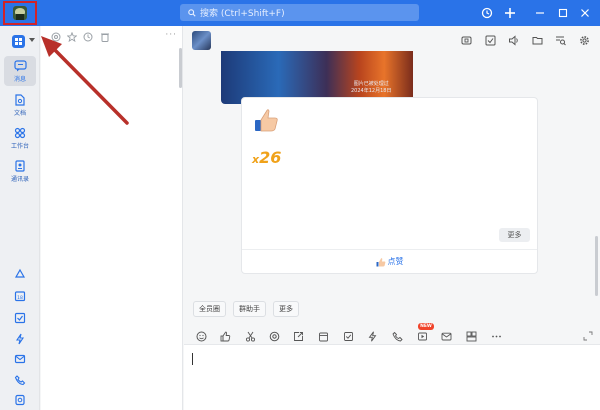  What do you see at coordinates (510, 13) in the screenshot?
I see `add-icon` at bounding box center [510, 13].